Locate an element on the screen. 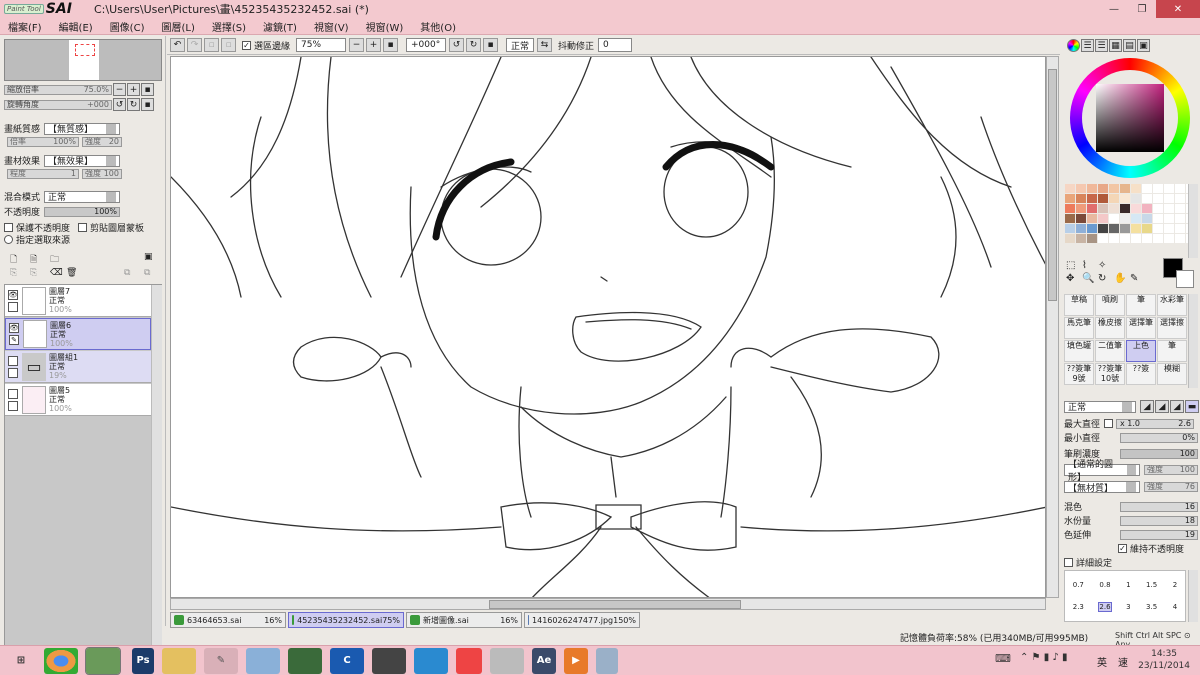  tool-draft: 草稿 is located at coordinates (1079, 305).